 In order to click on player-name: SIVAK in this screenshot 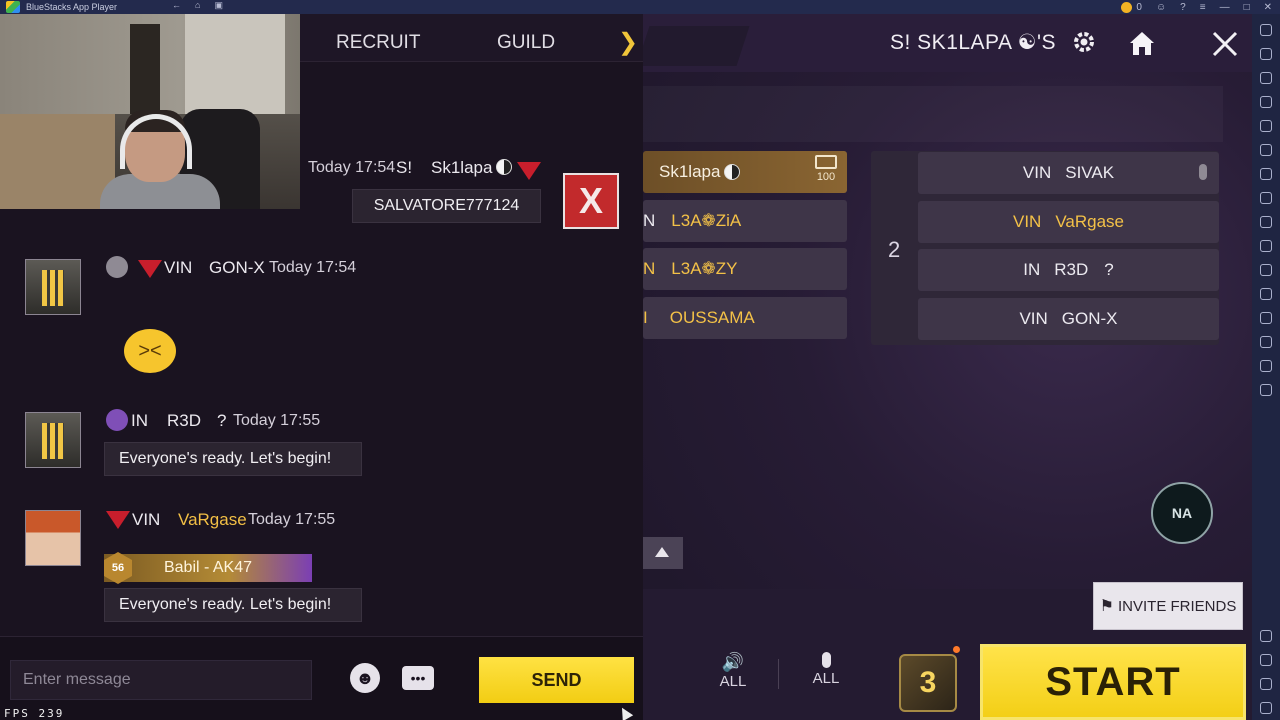, I will do `click(1090, 172)`.